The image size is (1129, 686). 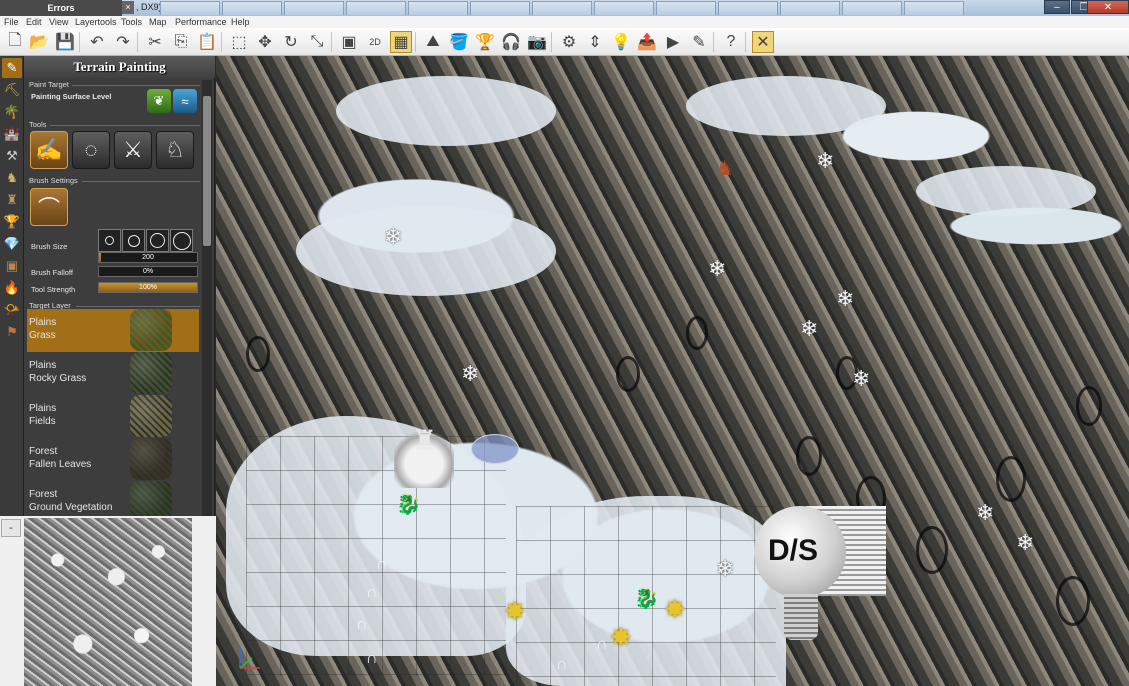 I want to click on minimize-button: –, so click(x=1057, y=7).